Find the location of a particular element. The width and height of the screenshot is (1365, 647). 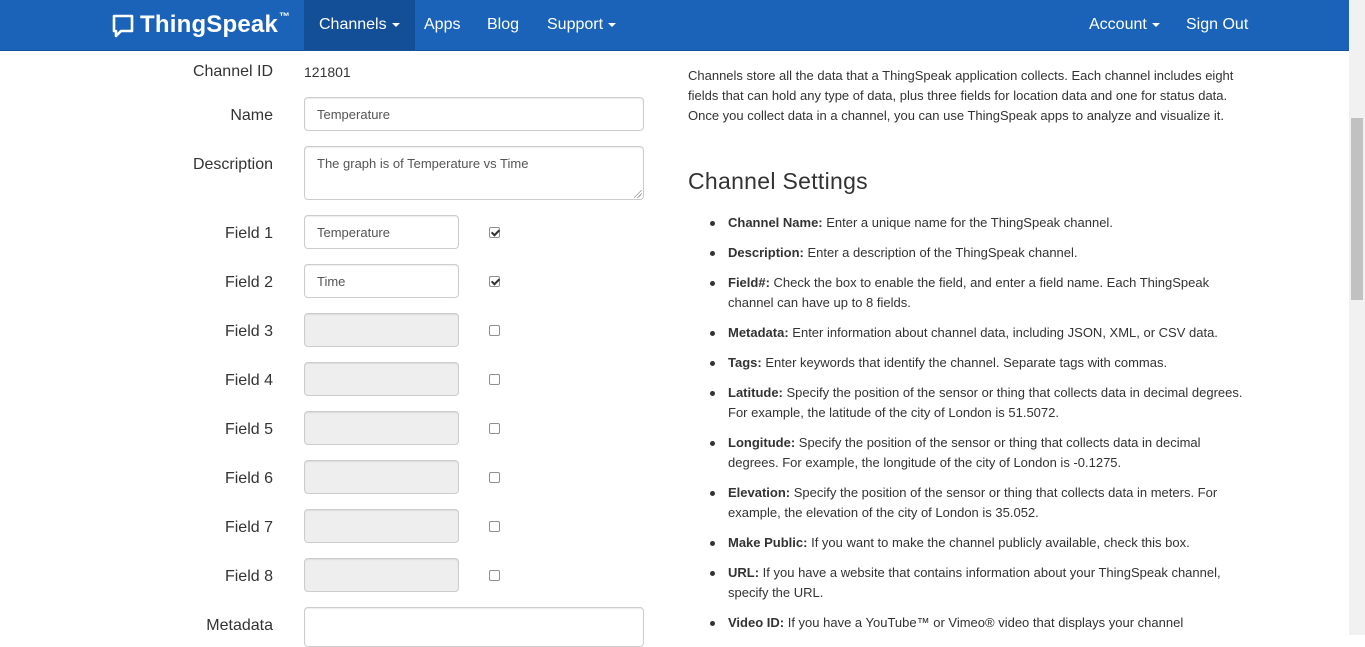

field-3-checkbox is located at coordinates (494, 330).